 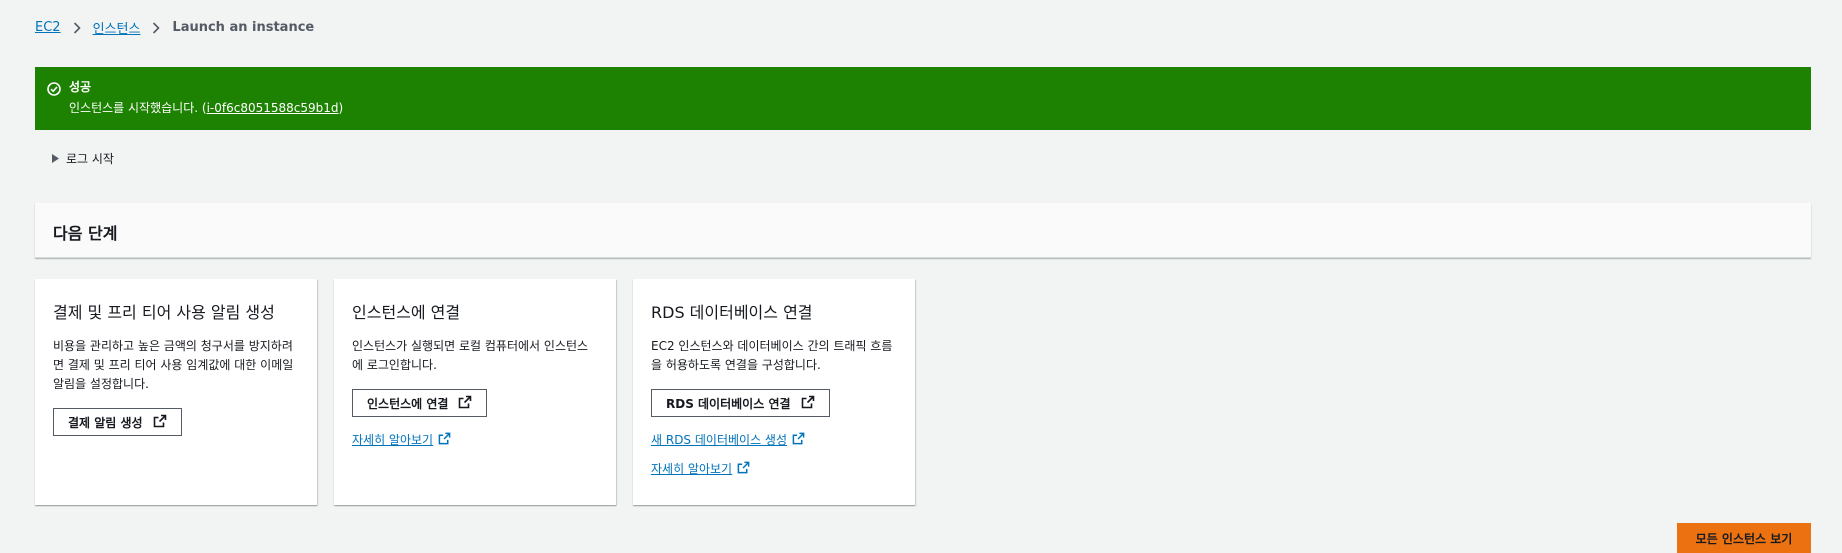 What do you see at coordinates (470, 355) in the screenshot?
I see `card-description: 인스턴스가 실행되면 로컬 컴퓨터에서 인스턴스에 로그인합니다.` at bounding box center [470, 355].